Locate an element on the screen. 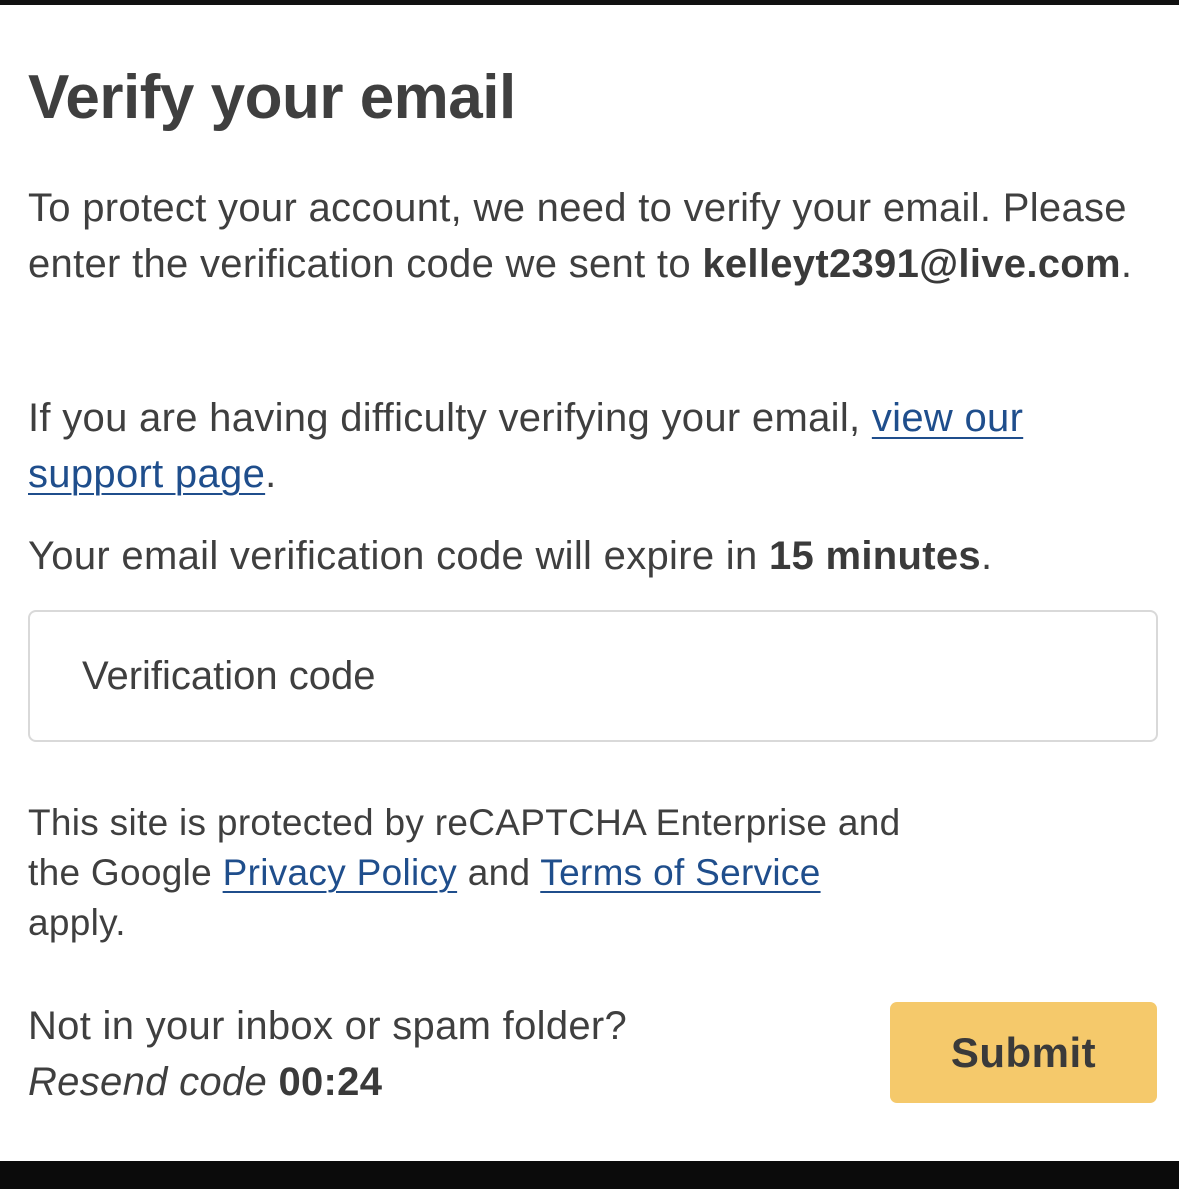  expiry-duration: 15 minutes is located at coordinates (874, 556).